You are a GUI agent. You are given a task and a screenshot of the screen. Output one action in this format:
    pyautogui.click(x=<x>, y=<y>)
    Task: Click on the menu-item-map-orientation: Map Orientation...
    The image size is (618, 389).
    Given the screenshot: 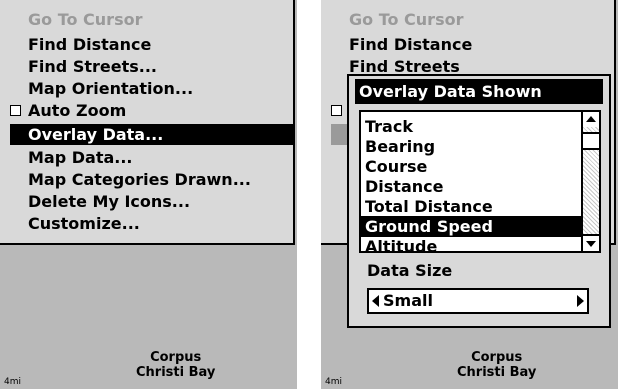 What is the action you would take?
    pyautogui.click(x=110, y=88)
    